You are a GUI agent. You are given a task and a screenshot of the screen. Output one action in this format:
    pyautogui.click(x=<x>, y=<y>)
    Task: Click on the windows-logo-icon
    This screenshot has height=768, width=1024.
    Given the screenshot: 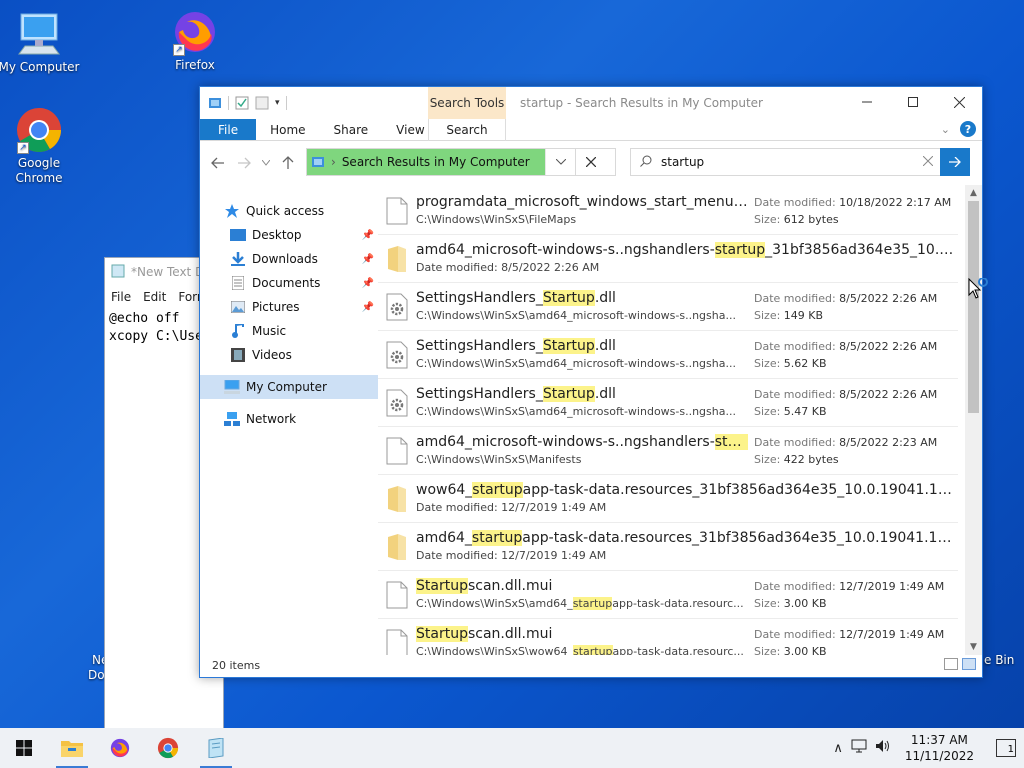 What is the action you would take?
    pyautogui.click(x=24, y=748)
    